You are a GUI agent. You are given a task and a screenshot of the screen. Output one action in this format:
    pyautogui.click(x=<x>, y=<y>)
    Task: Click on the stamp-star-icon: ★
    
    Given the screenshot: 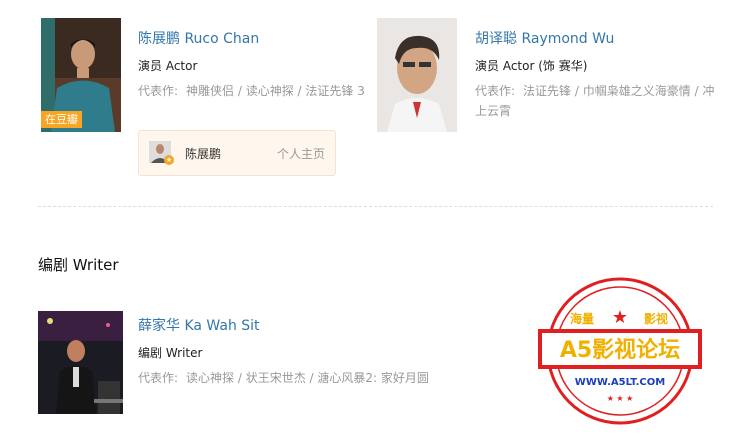 What is the action you would take?
    pyautogui.click(x=620, y=317)
    